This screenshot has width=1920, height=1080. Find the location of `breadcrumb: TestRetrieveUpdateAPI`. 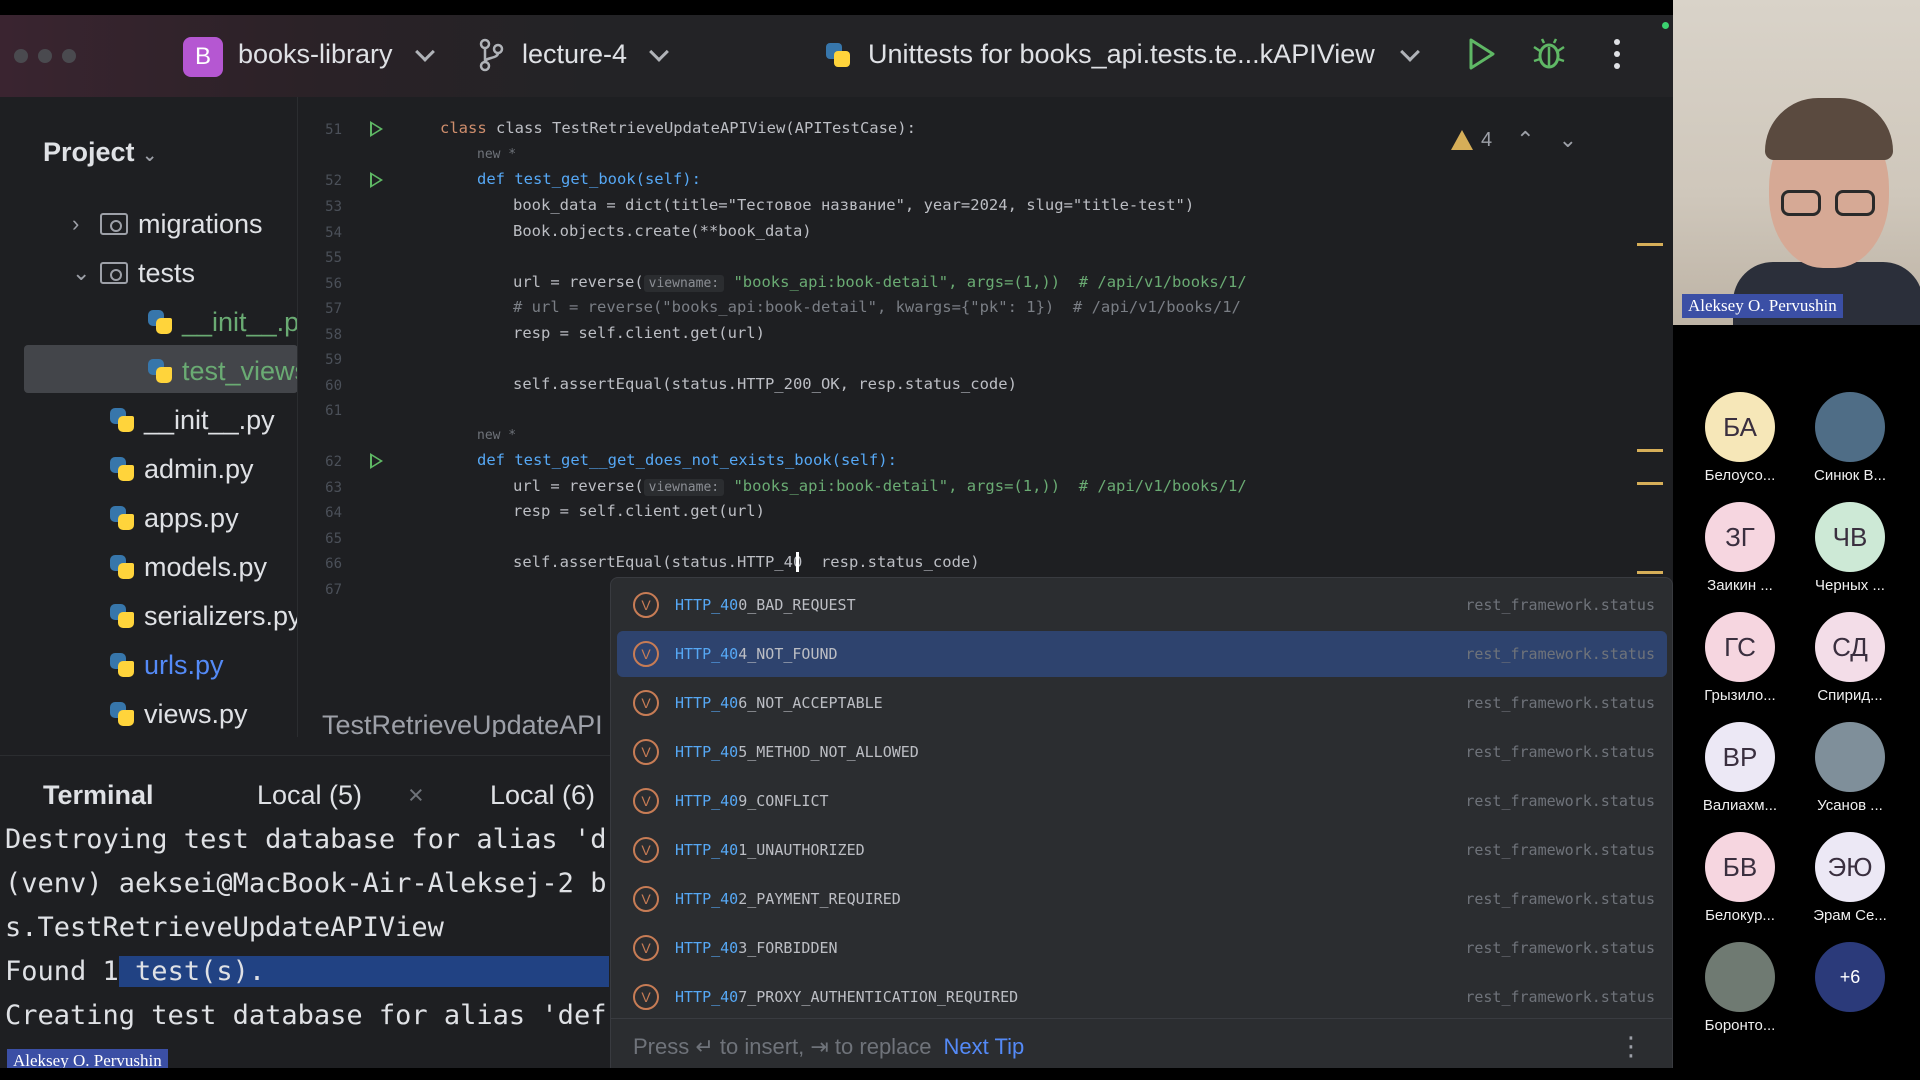

breadcrumb: TestRetrieveUpdateAPI is located at coordinates (462, 723).